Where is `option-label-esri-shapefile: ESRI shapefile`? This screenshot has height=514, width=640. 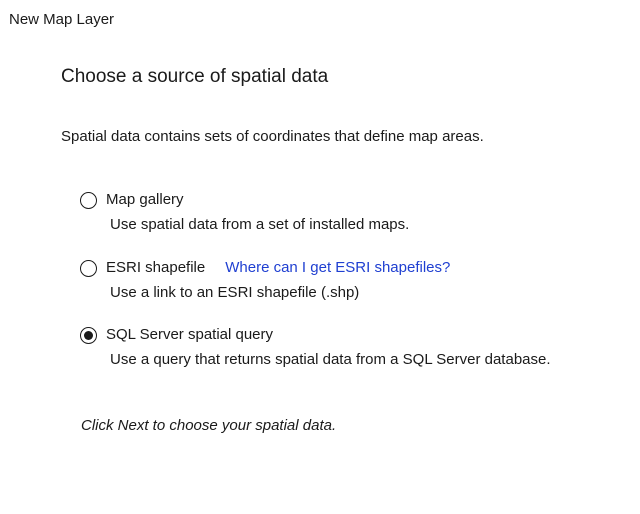
option-label-esri-shapefile: ESRI shapefile is located at coordinates (155, 268).